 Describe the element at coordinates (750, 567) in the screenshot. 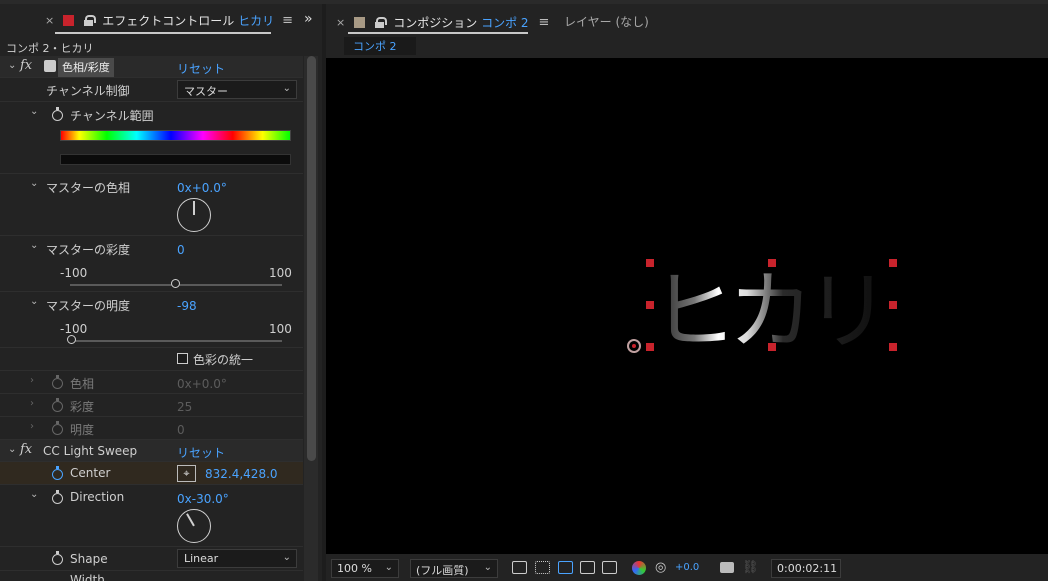

I see `show-snapshot-icon: ⛓` at that location.